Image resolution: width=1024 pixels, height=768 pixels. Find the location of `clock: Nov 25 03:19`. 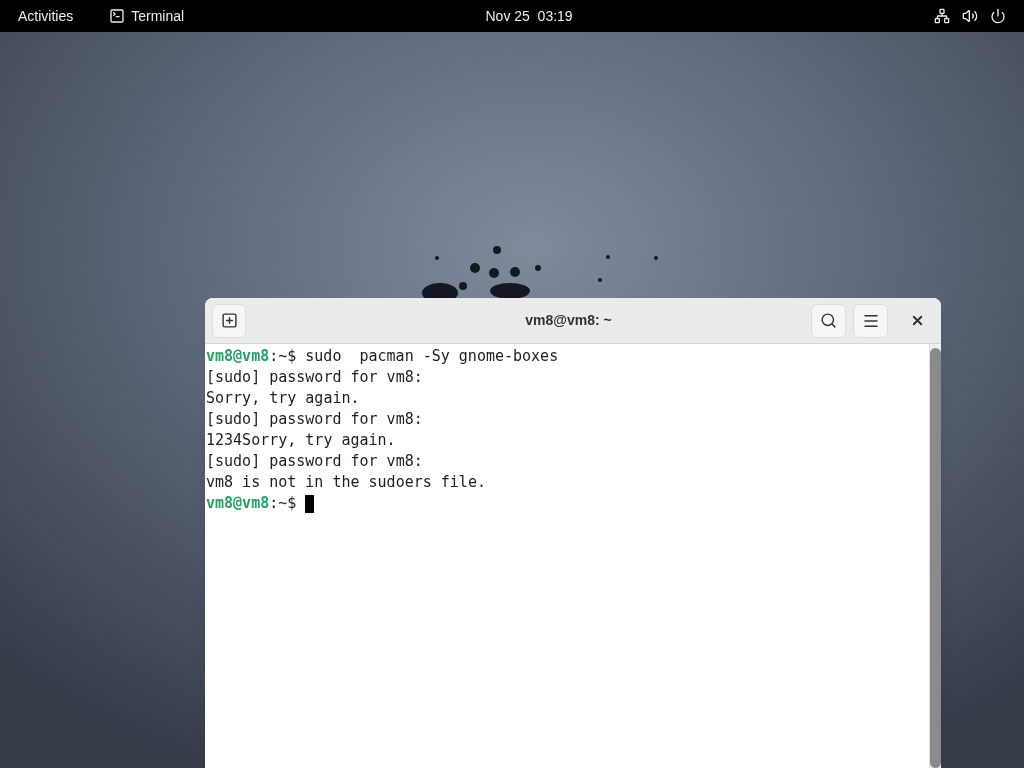

clock: Nov 25 03:19 is located at coordinates (529, 16).